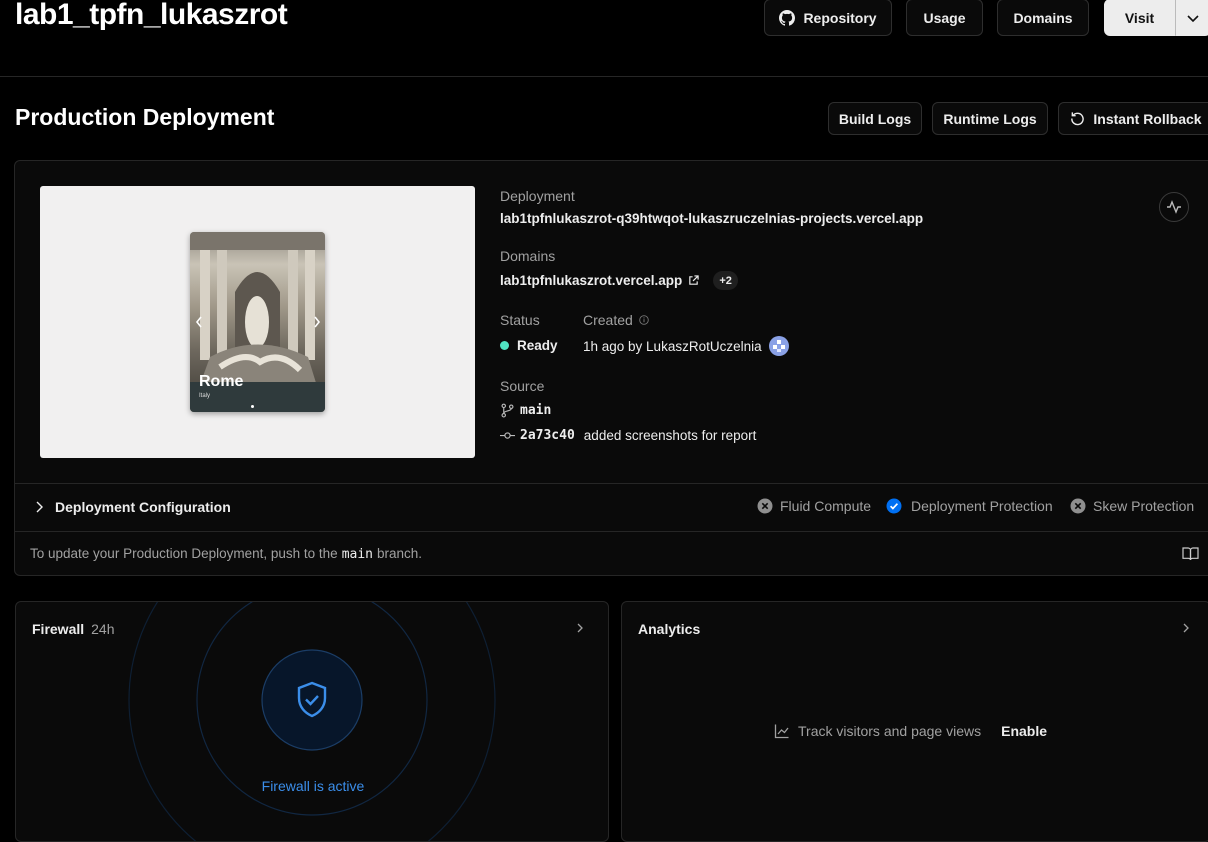 Image resolution: width=1208 pixels, height=842 pixels. I want to click on config-label: Deployment Configuration, so click(143, 507).